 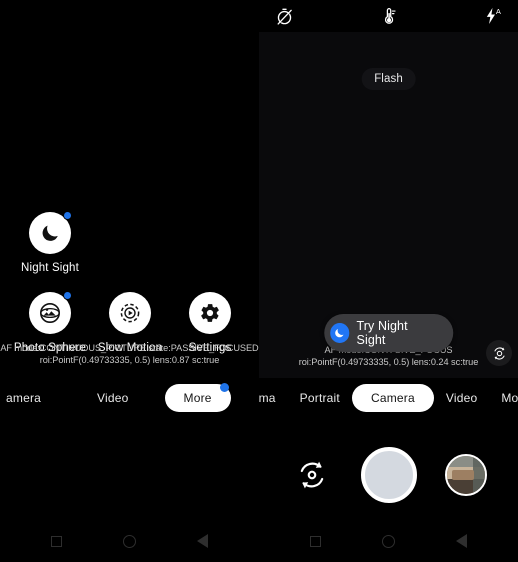 What do you see at coordinates (50, 312) in the screenshot?
I see `photo-sphere-icon` at bounding box center [50, 312].